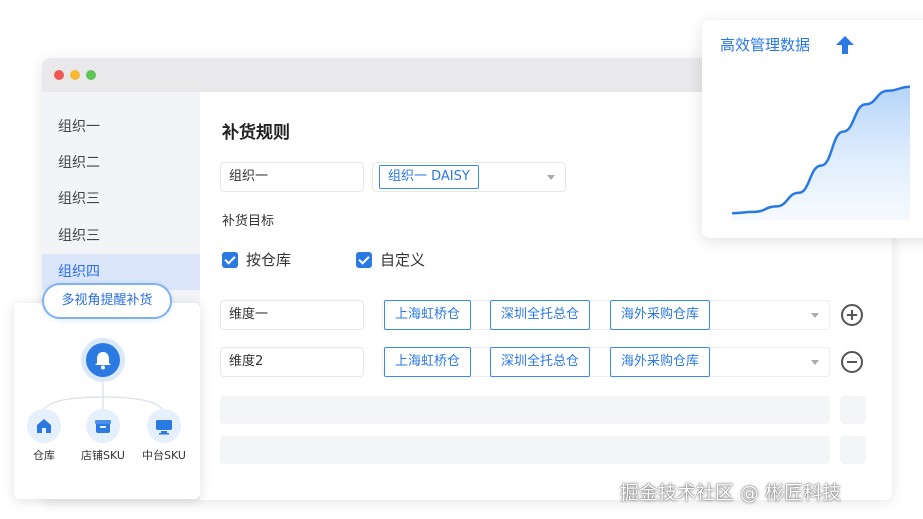 This screenshot has width=923, height=519. What do you see at coordinates (403, 260) in the screenshot?
I see `custom-checkbox-label: 自定义` at bounding box center [403, 260].